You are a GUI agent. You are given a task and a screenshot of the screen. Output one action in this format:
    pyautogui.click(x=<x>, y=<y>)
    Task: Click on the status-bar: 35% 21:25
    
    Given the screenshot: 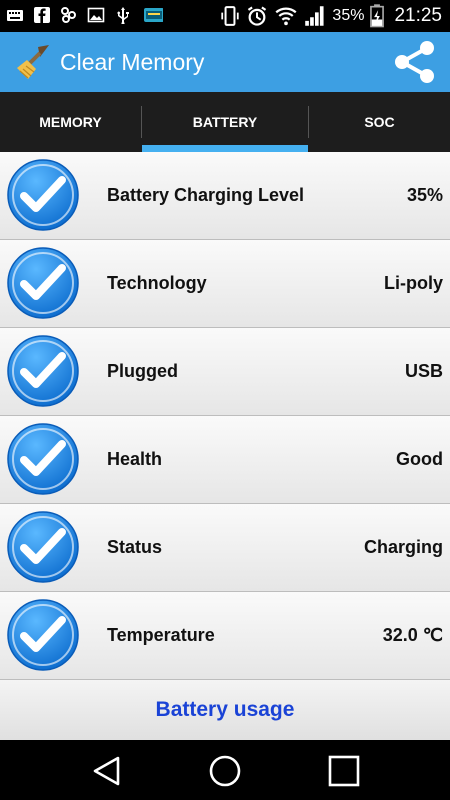 What is the action you would take?
    pyautogui.click(x=225, y=16)
    